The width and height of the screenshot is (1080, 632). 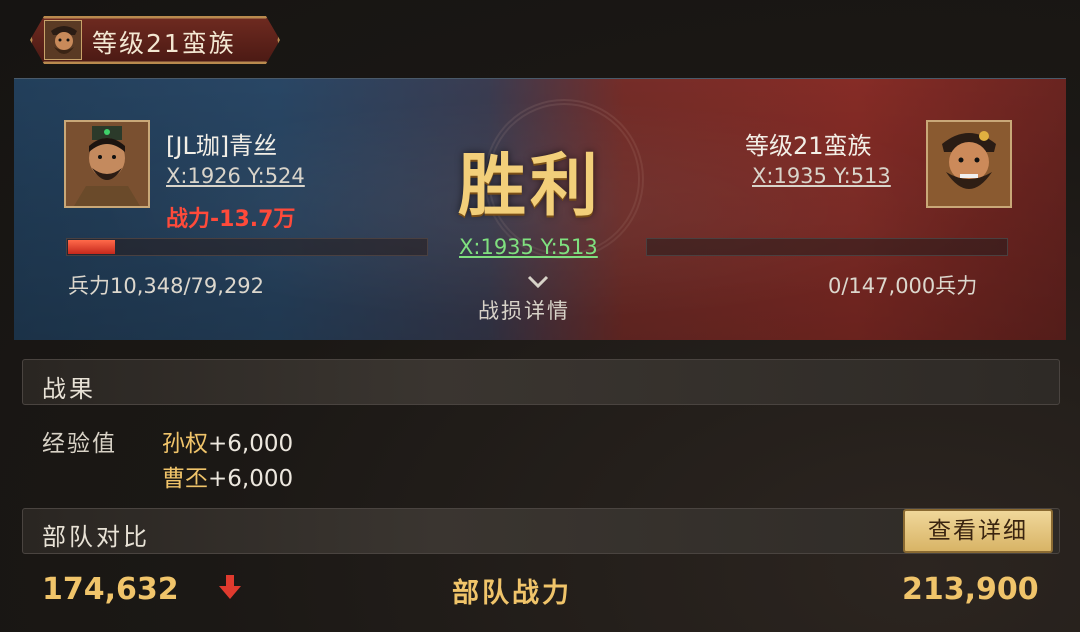 What do you see at coordinates (524, 310) in the screenshot?
I see `loss-details-button: 战损详情` at bounding box center [524, 310].